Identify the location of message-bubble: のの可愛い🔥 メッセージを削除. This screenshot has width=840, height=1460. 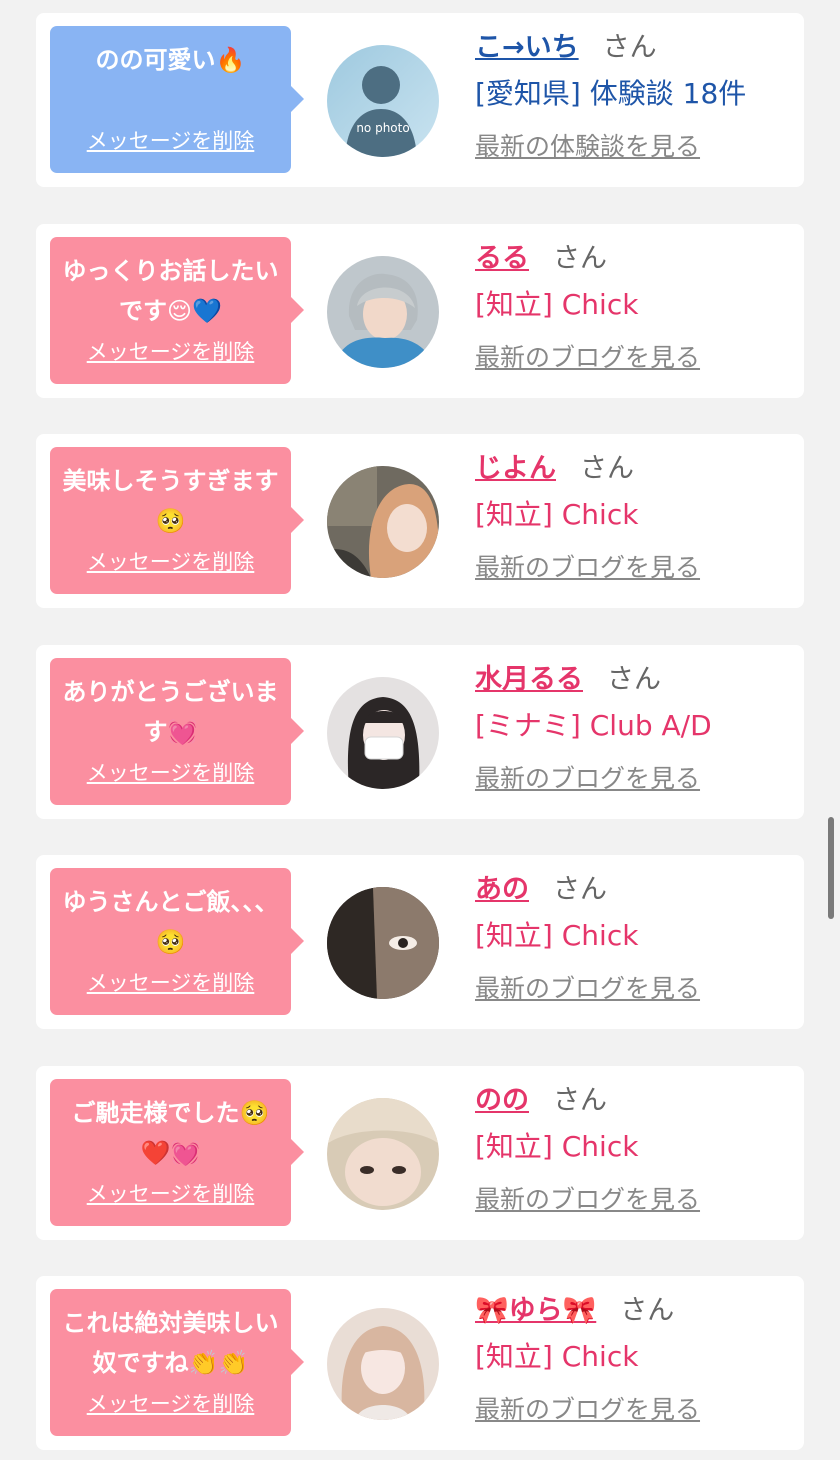
(177, 99).